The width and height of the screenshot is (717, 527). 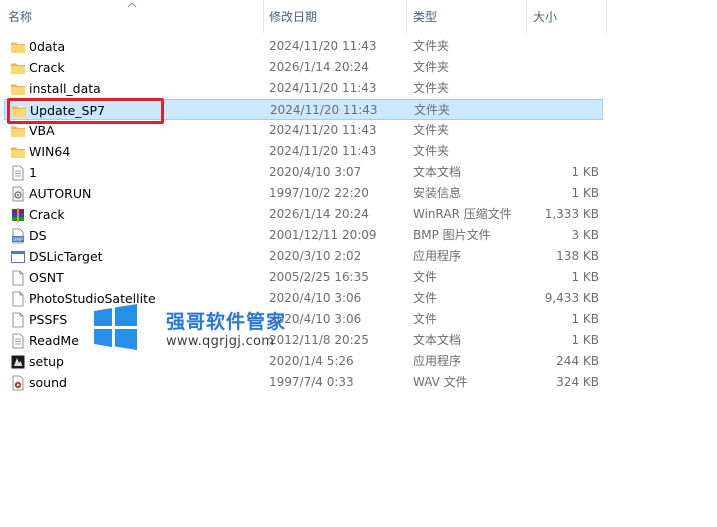 I want to click on file-type: 安装信息, so click(x=437, y=193).